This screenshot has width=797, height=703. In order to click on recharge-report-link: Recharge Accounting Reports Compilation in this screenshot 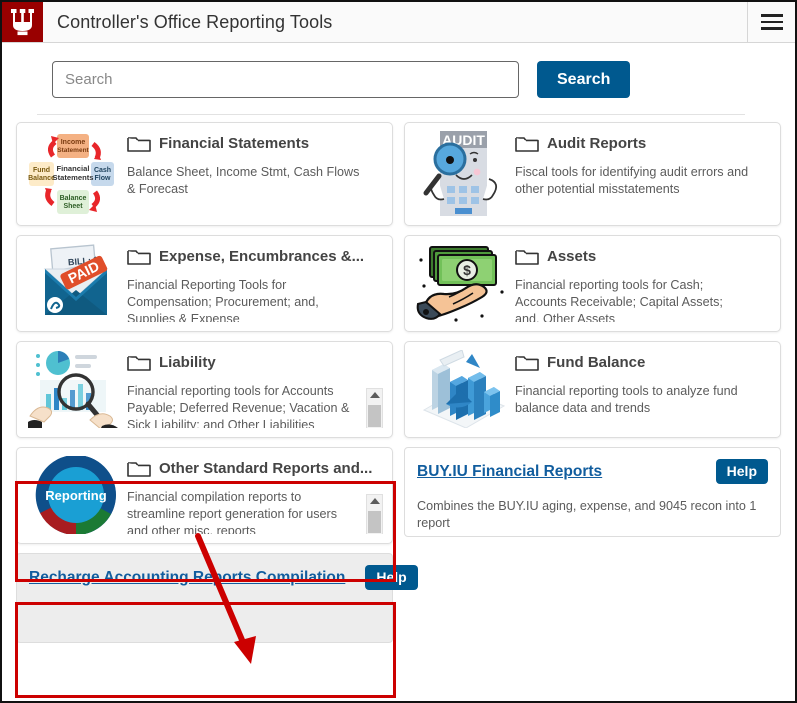, I will do `click(187, 578)`.